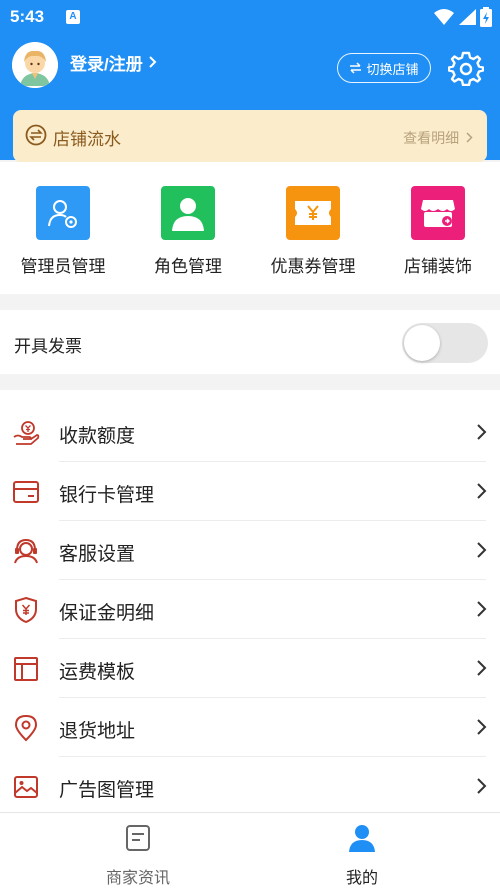 The image size is (500, 888). I want to click on admin-user-icon, so click(63, 213).